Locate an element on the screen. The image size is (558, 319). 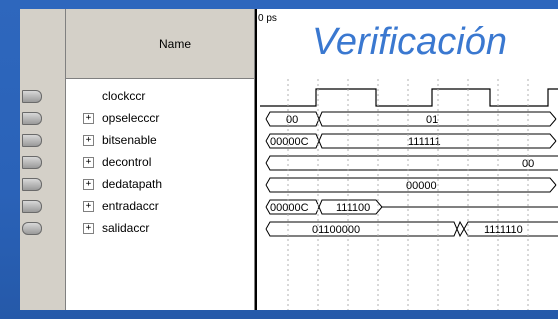
signal-name: entradaccr is located at coordinates (130, 206).